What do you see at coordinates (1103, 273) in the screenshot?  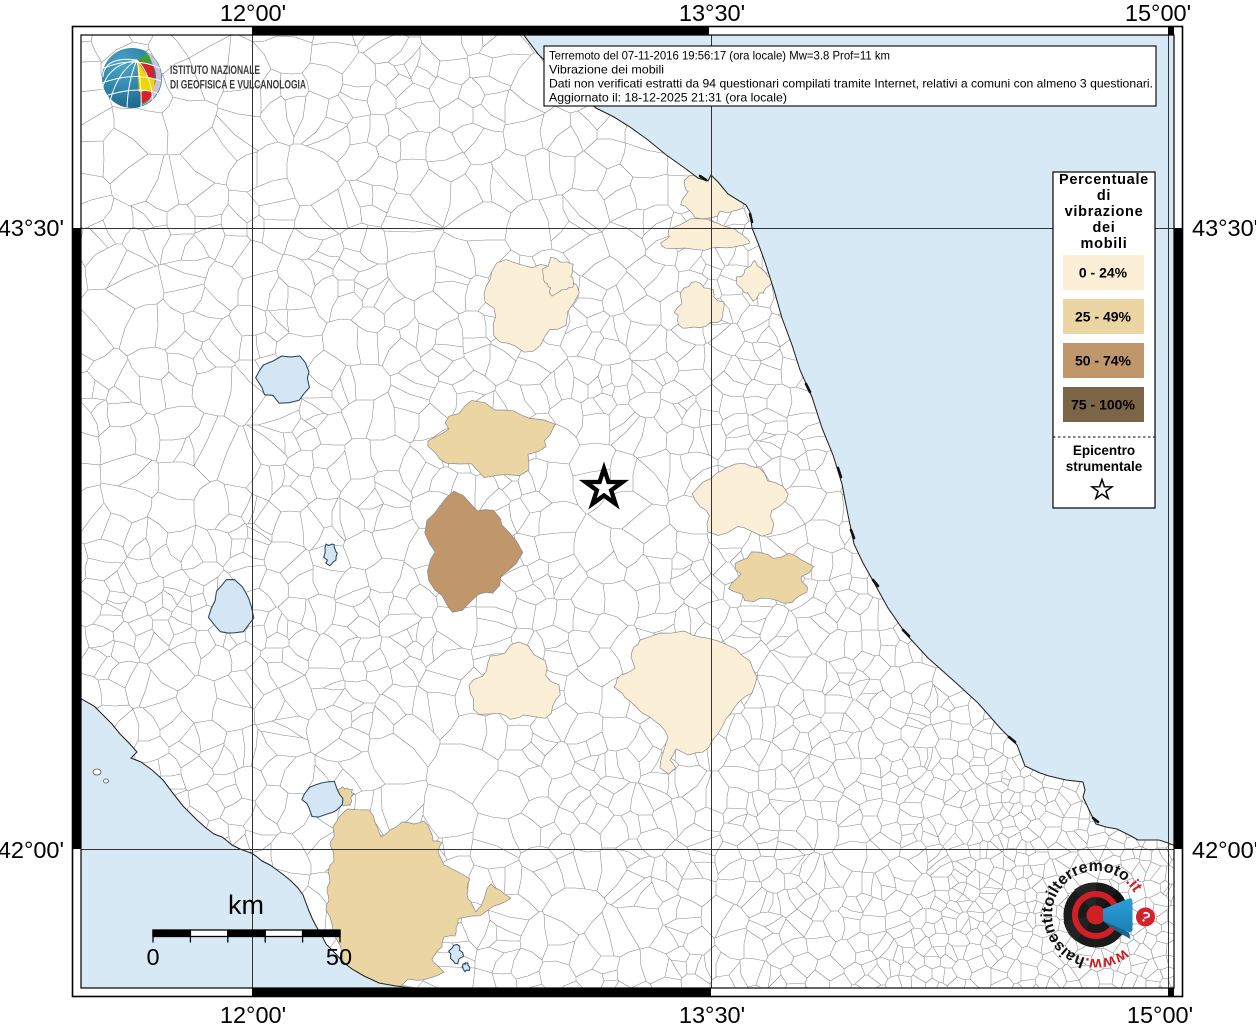 I see `svg-text: 0 - 24%` at bounding box center [1103, 273].